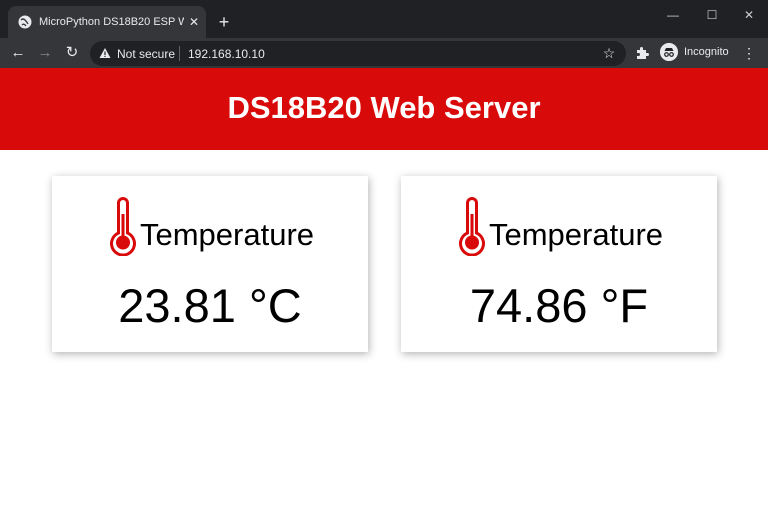 This screenshot has height=508, width=768. Describe the element at coordinates (210, 305) in the screenshot. I see `temperature-value: 23.81 °C` at that location.